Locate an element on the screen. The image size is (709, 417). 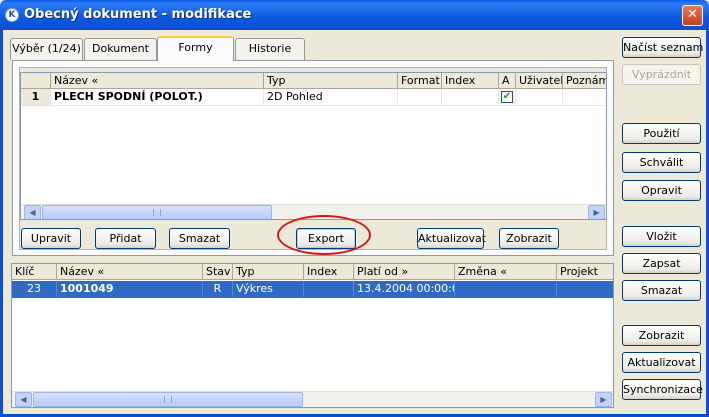
cell-format is located at coordinates (420, 97).